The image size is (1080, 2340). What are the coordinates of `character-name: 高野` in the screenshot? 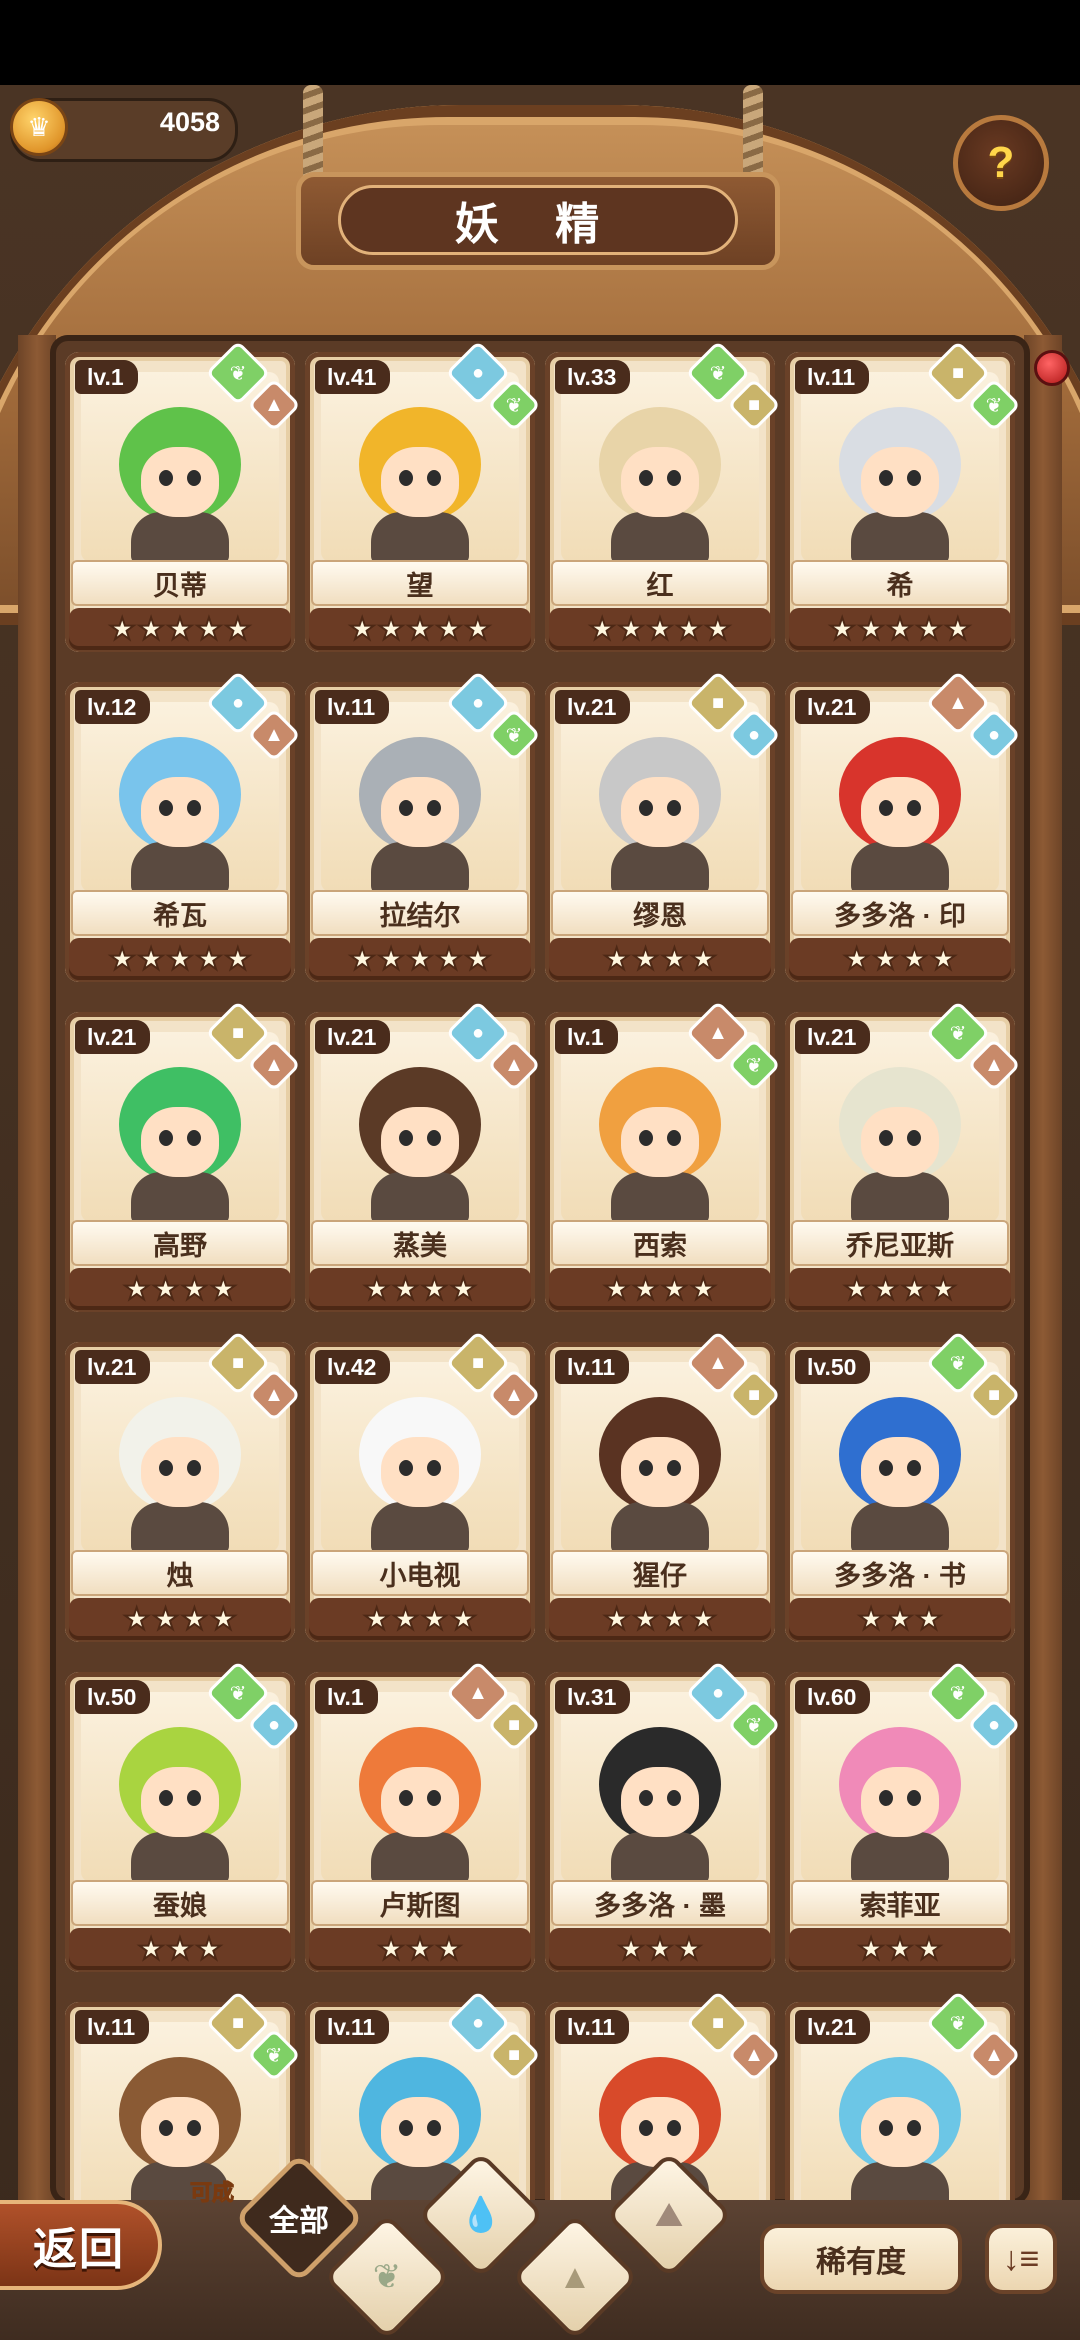 It's located at (180, 1243).